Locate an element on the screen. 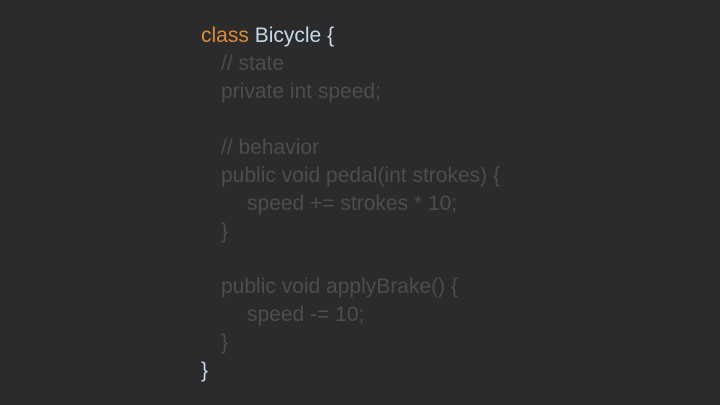 This screenshot has width=720, height=405. method-applybrake-signature: public void applyBrake() { is located at coordinates (339, 286).